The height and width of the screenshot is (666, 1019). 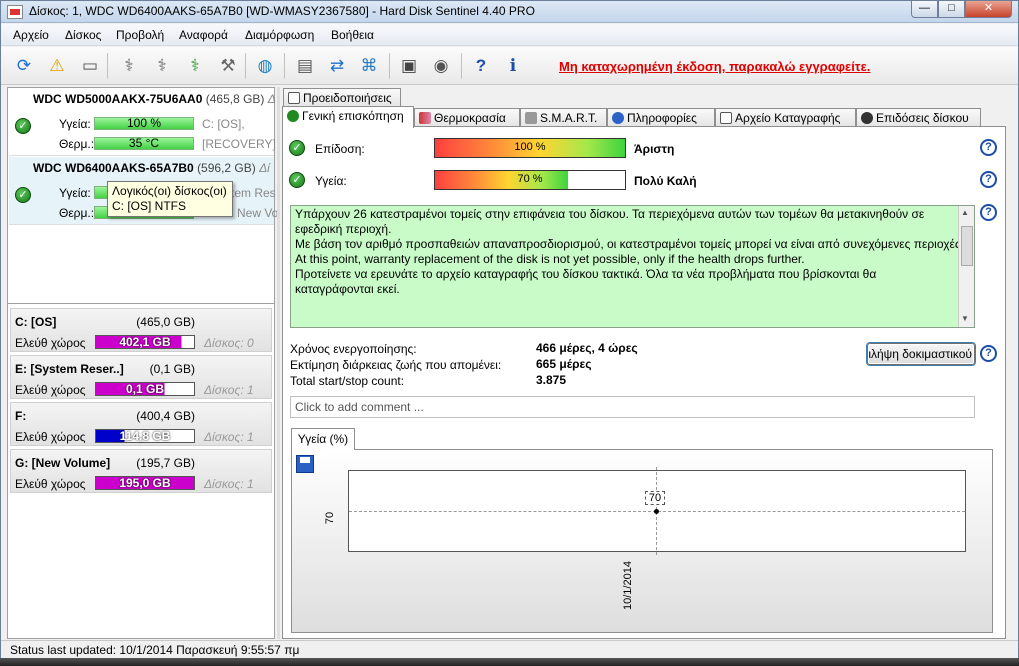 What do you see at coordinates (203, 35) in the screenshot?
I see `menu-report: Αναφορά` at bounding box center [203, 35].